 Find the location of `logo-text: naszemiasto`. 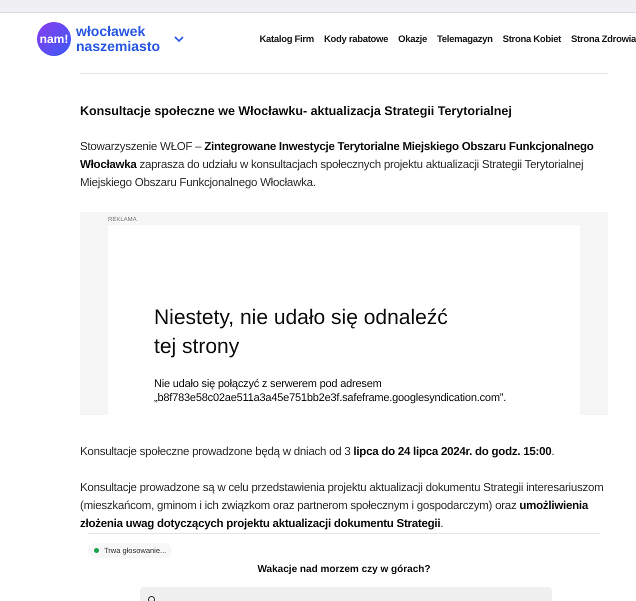

logo-text: naszemiasto is located at coordinates (118, 46).